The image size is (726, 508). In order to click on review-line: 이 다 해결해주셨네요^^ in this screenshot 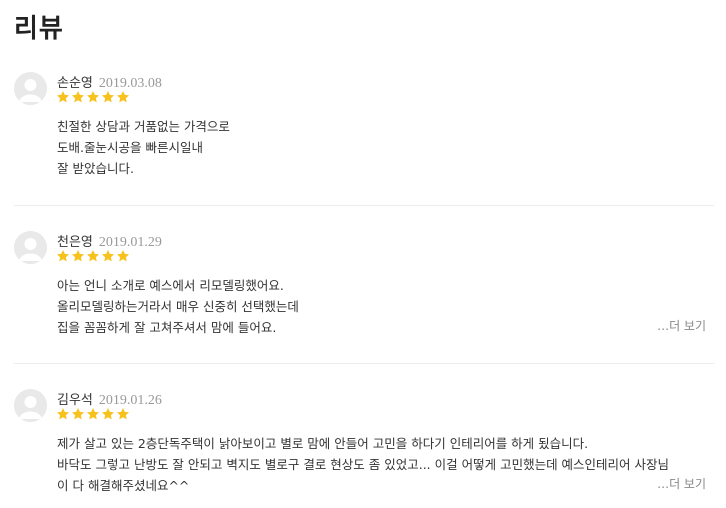, I will do `click(123, 485)`.